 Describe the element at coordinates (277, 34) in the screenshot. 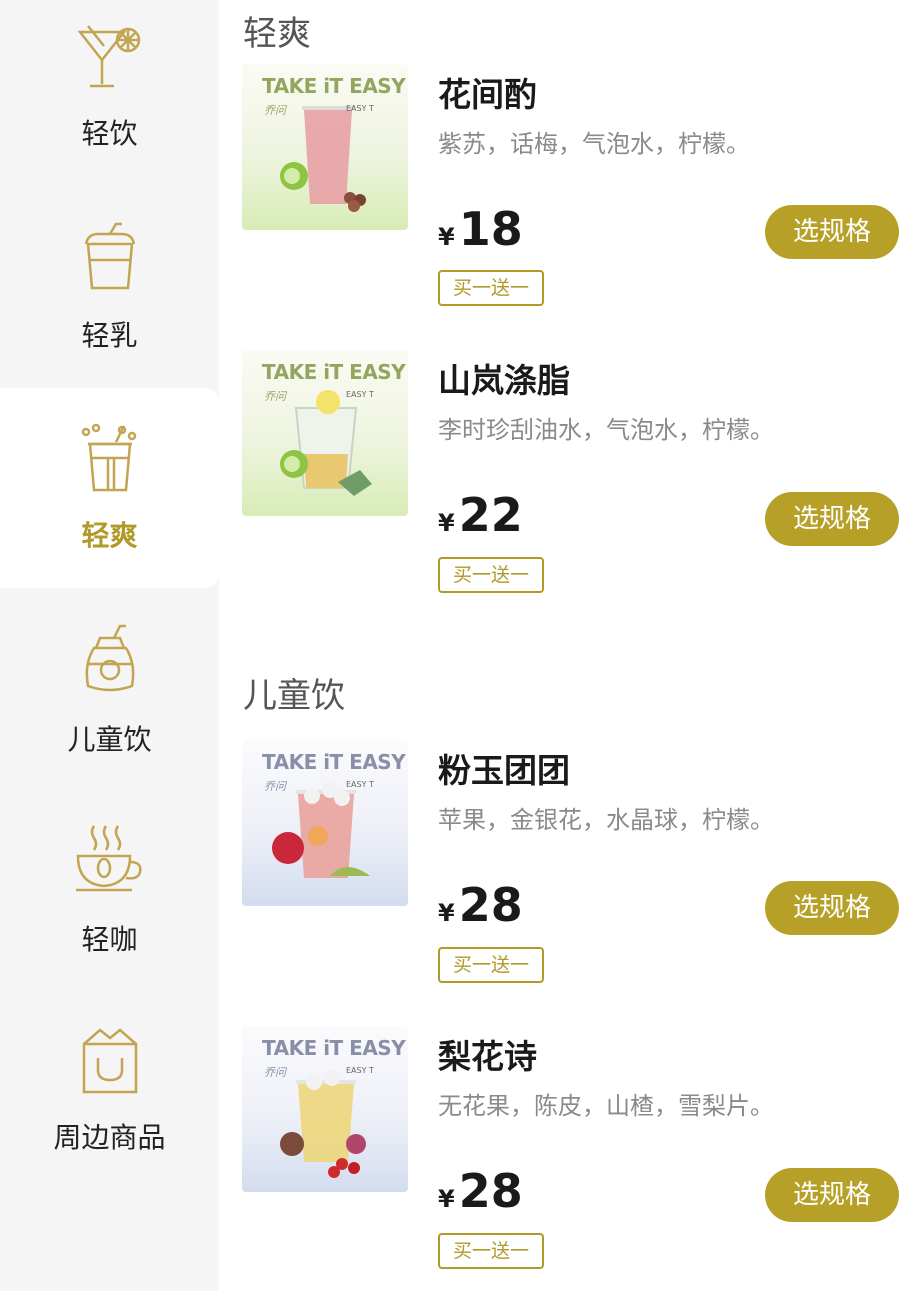

I see `section-title: 轻爽` at that location.